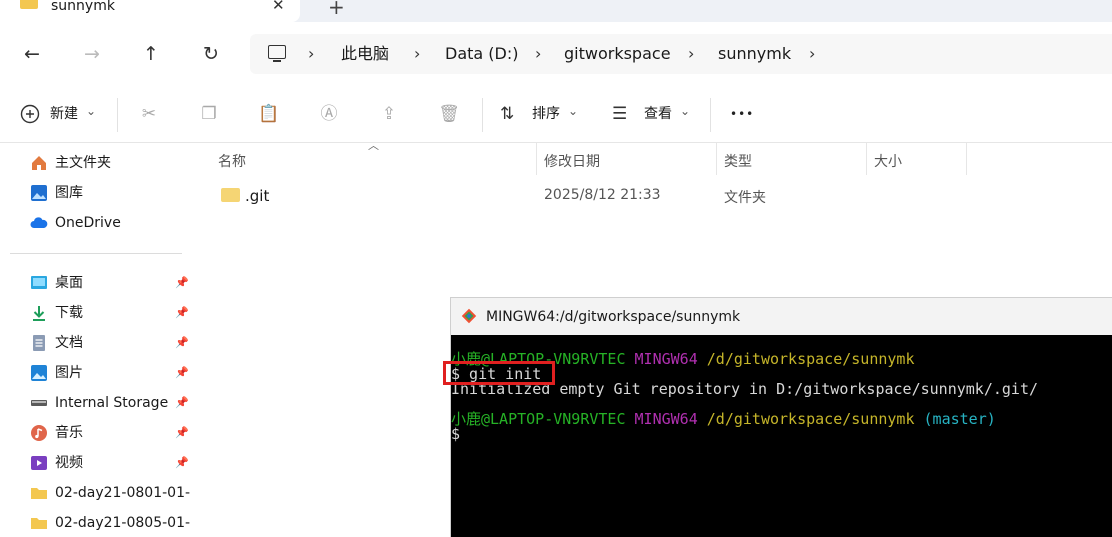 The image size is (1112, 537). What do you see at coordinates (329, 114) in the screenshot?
I see `rename-icon: Ⓐ` at bounding box center [329, 114].